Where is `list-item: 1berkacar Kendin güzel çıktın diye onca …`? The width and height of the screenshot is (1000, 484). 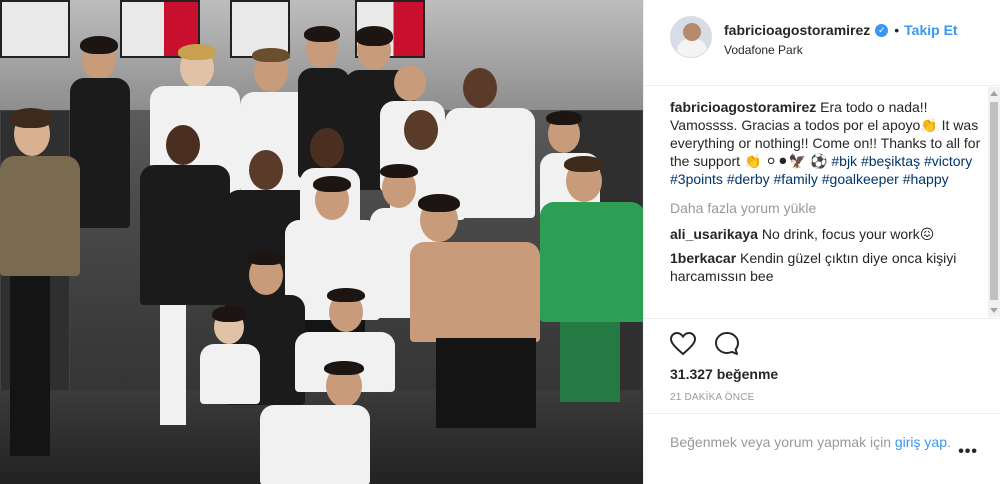
list-item: 1berkacar Kendin güzel çıktın diye onca … is located at coordinates (826, 267).